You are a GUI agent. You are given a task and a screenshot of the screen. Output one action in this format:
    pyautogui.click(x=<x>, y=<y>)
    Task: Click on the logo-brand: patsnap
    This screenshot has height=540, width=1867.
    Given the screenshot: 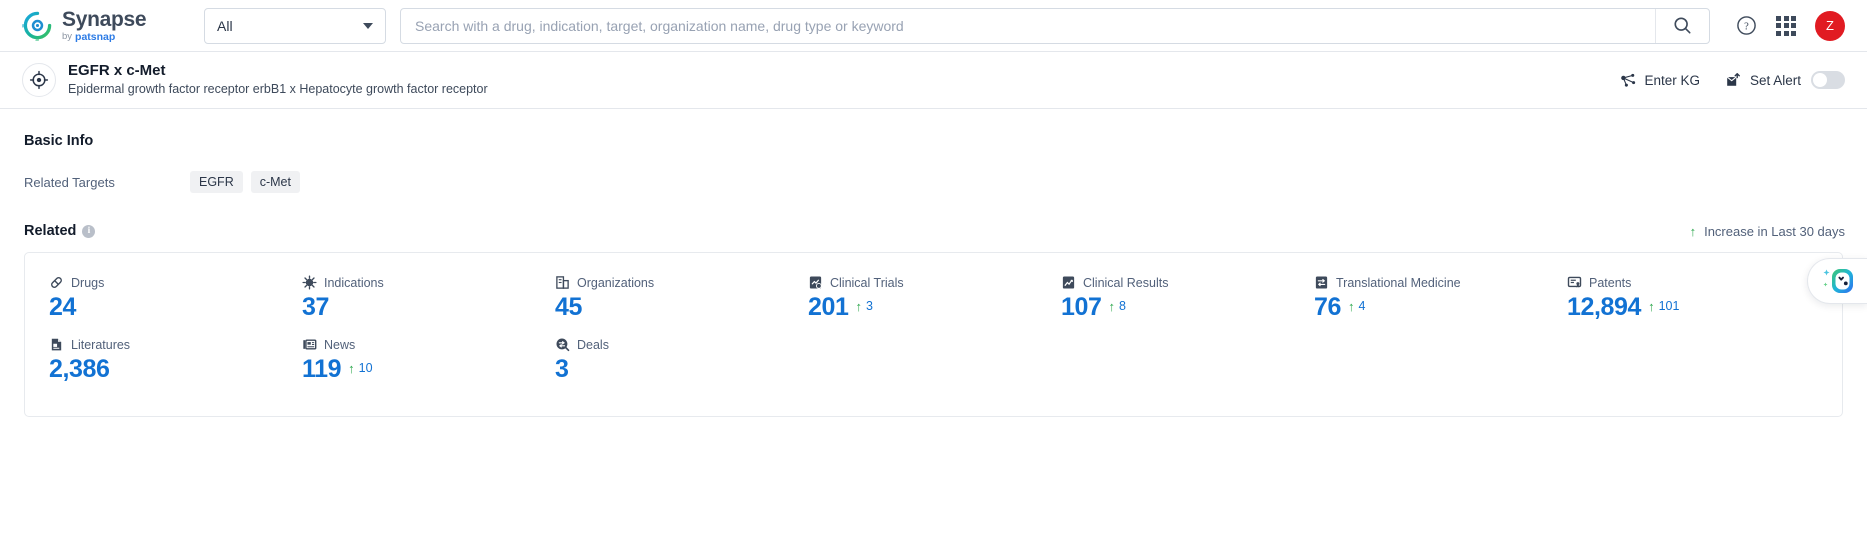 What is the action you would take?
    pyautogui.click(x=95, y=36)
    